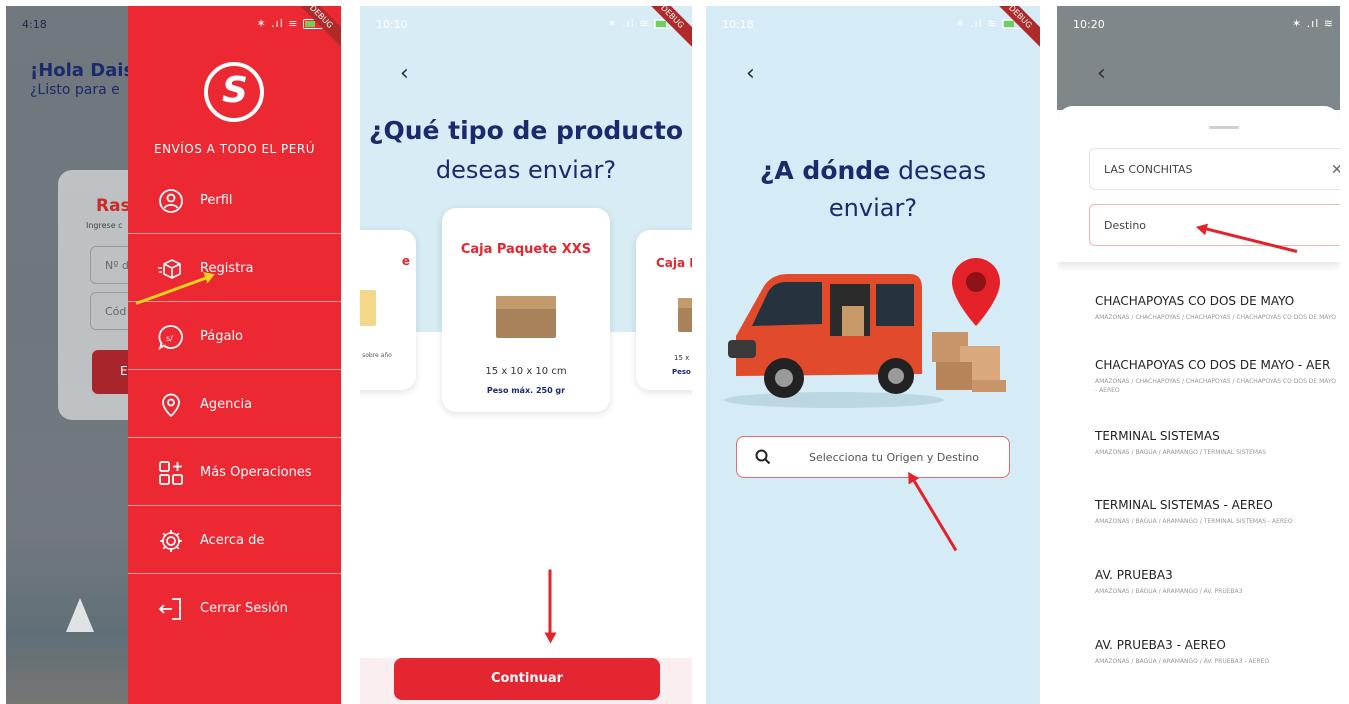 This screenshot has width=1349, height=704. What do you see at coordinates (216, 200) in the screenshot?
I see `menu-item-label: Perfil` at bounding box center [216, 200].